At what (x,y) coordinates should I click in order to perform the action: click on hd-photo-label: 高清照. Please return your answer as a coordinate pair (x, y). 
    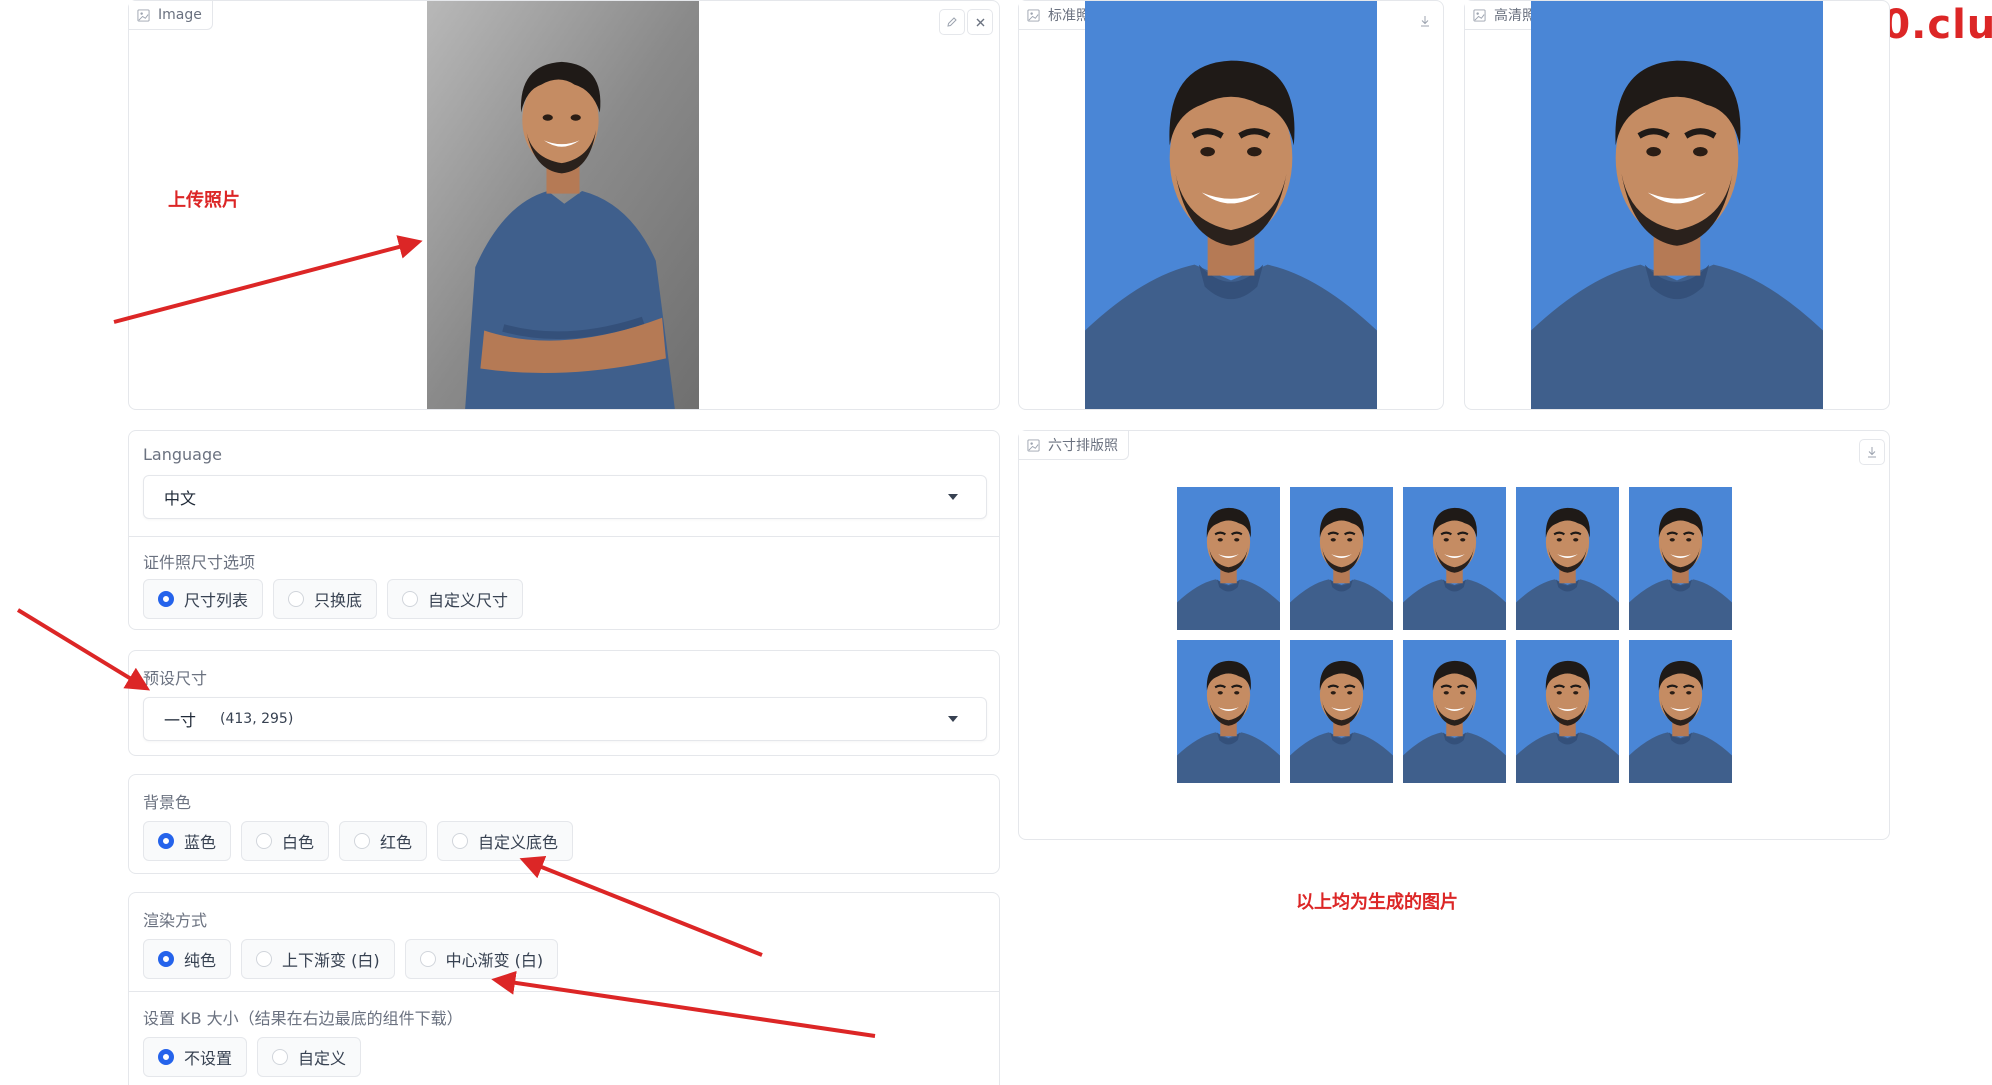
    Looking at the image, I should click on (1515, 16).